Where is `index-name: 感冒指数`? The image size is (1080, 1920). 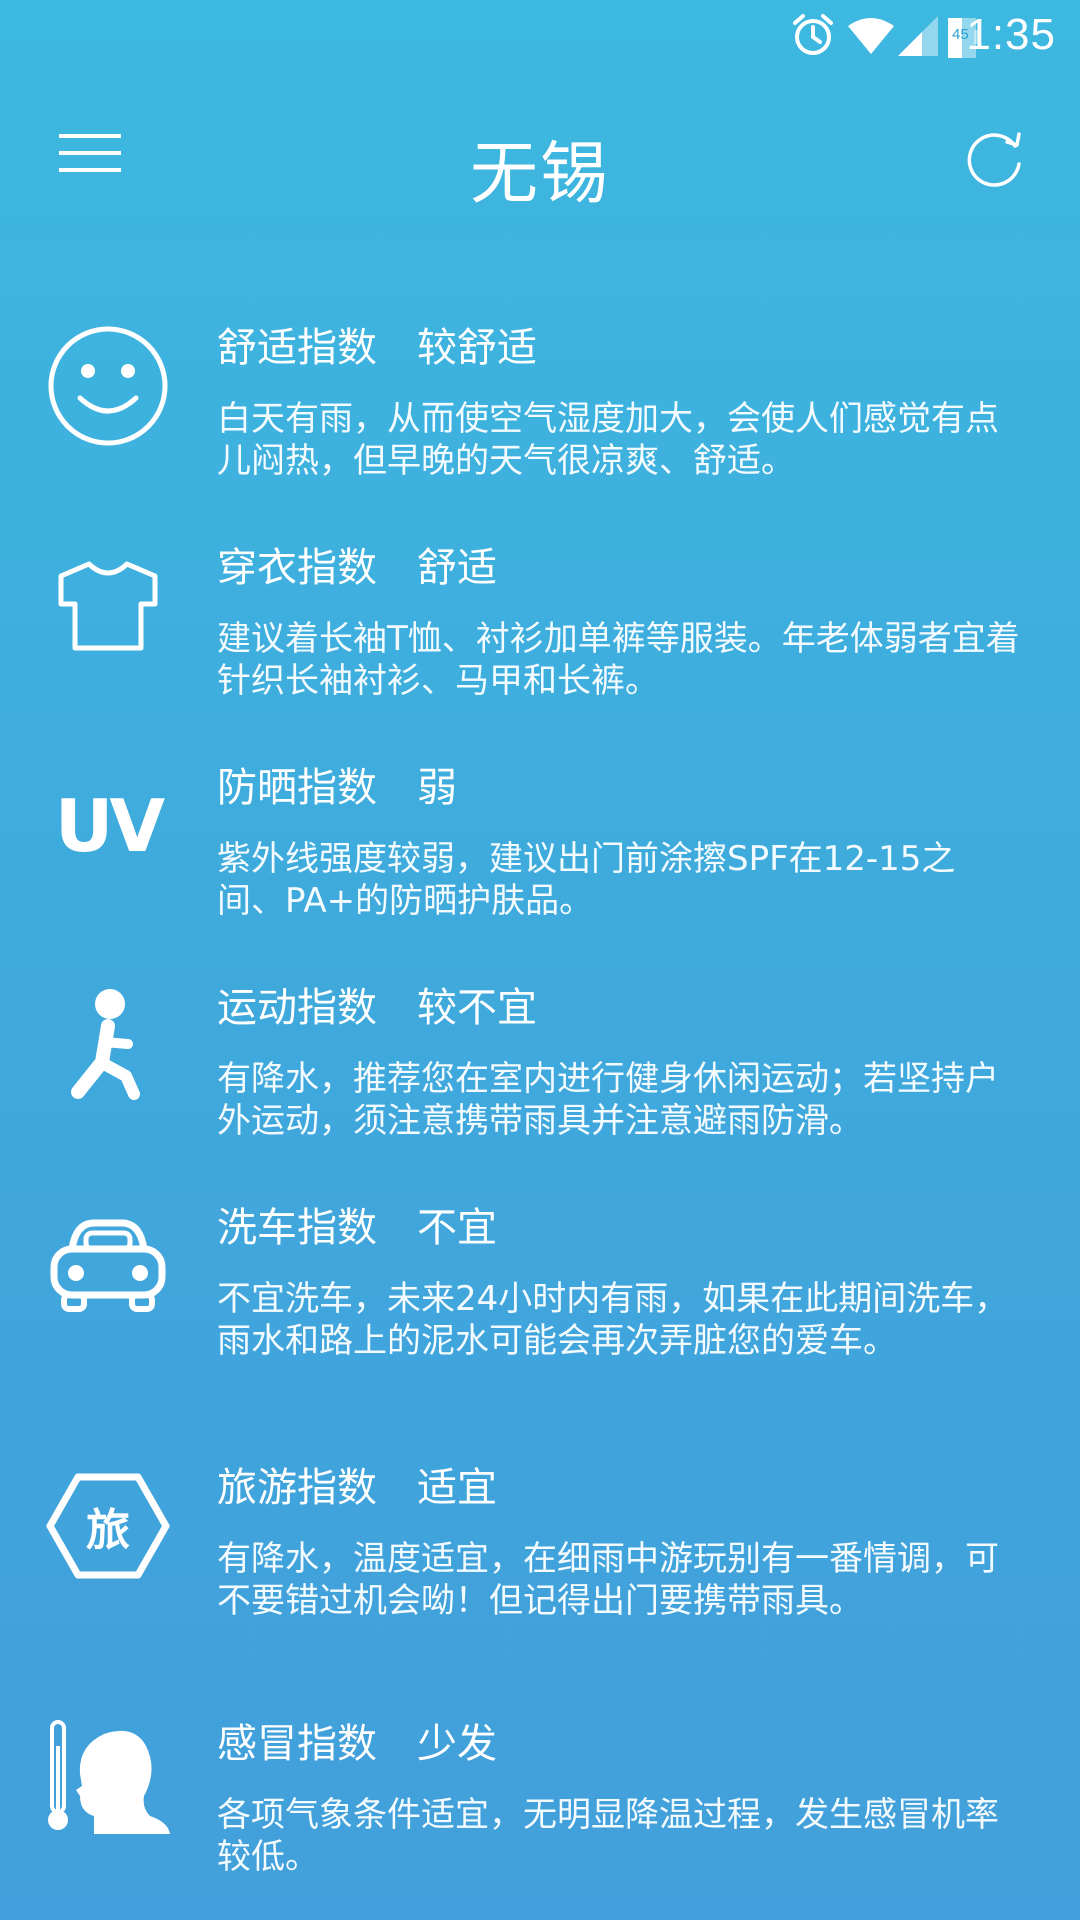
index-name: 感冒指数 is located at coordinates (297, 1744).